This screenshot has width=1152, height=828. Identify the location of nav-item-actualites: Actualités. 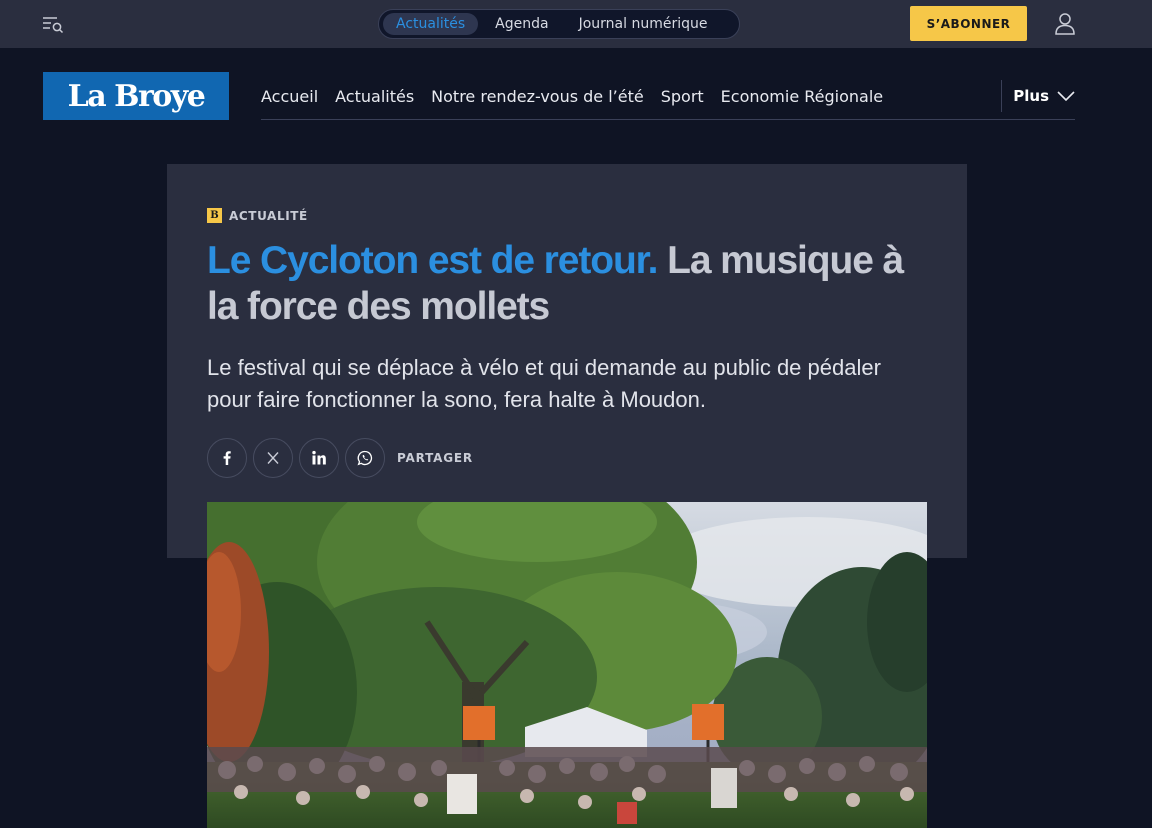
(374, 96).